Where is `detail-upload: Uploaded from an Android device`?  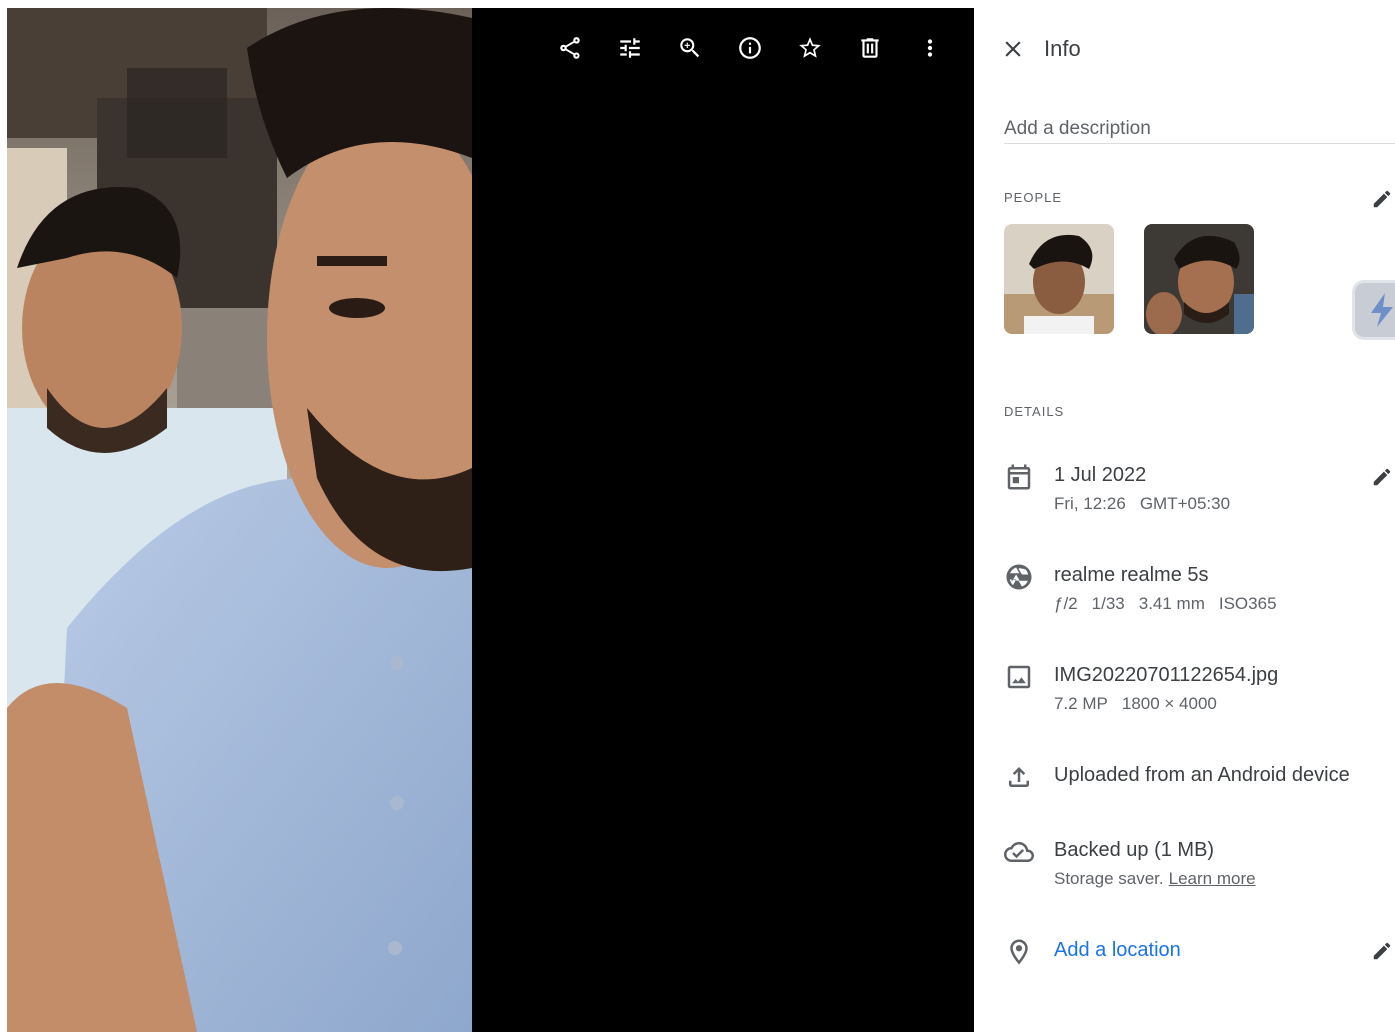 detail-upload: Uploaded from an Android device is located at coordinates (1199, 782).